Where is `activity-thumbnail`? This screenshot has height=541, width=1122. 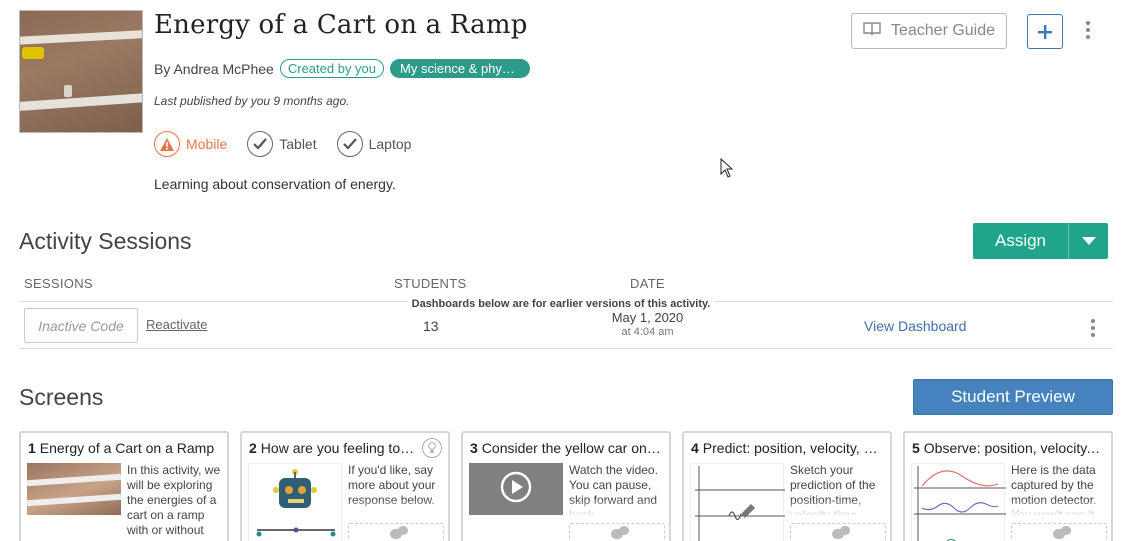 activity-thumbnail is located at coordinates (81, 71).